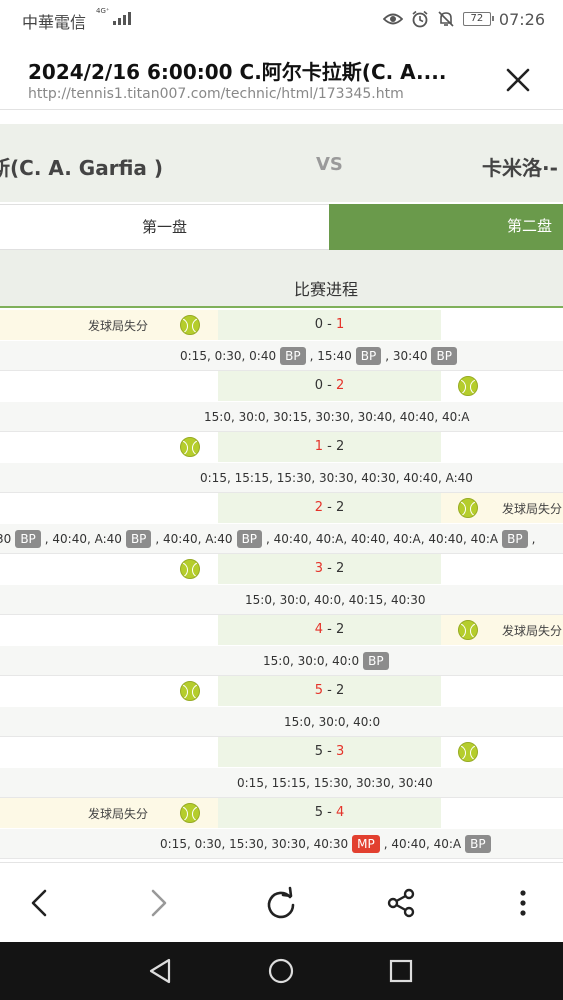  I want to click on vs-label: VS, so click(329, 164).